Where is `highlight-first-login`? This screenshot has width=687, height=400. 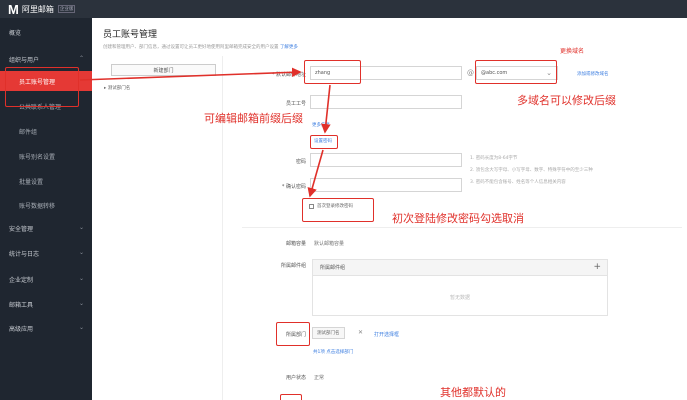
highlight-first-login is located at coordinates (338, 210).